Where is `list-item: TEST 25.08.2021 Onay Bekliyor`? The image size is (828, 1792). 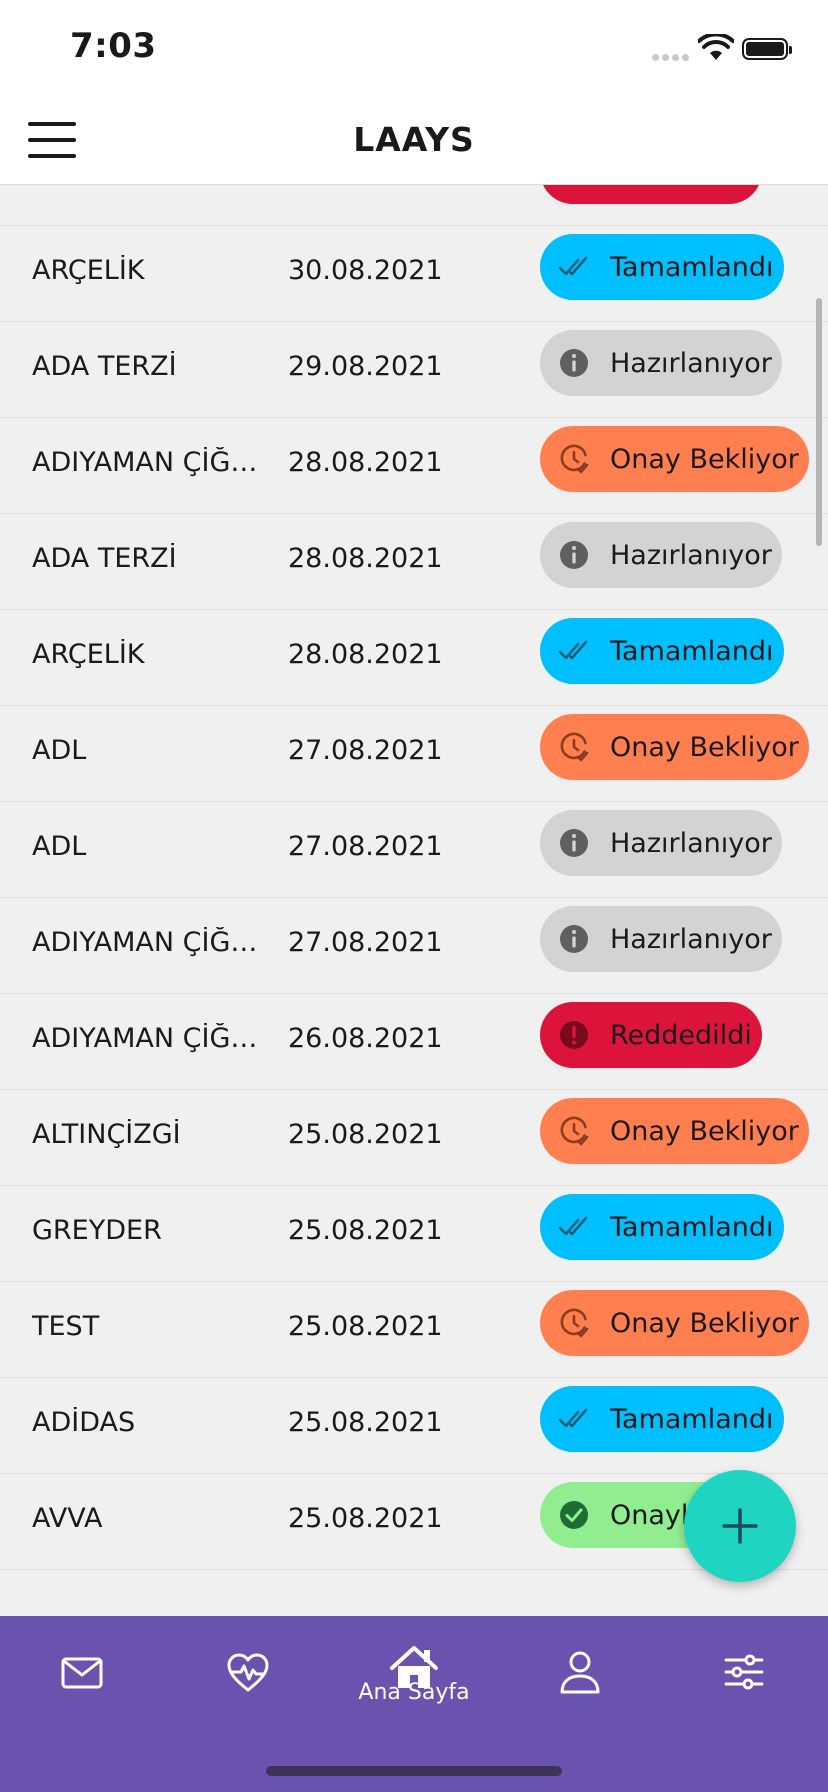 list-item: TEST 25.08.2021 Onay Bekliyor is located at coordinates (414, 1330).